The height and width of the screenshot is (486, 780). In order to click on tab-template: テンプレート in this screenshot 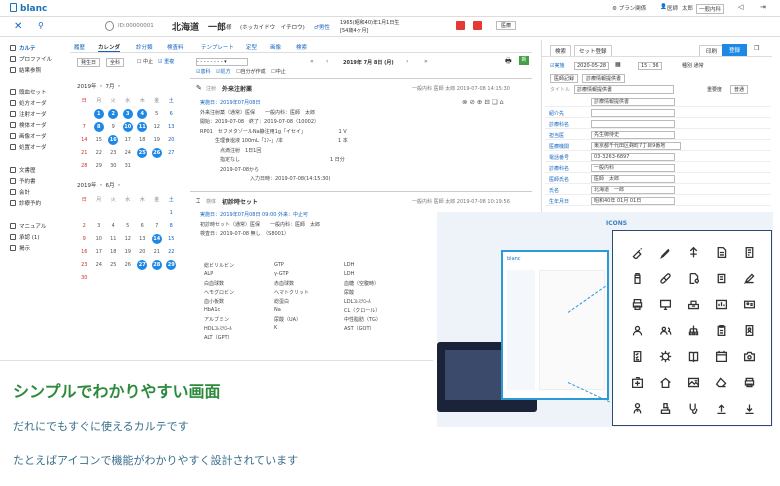, I will do `click(217, 47)`.